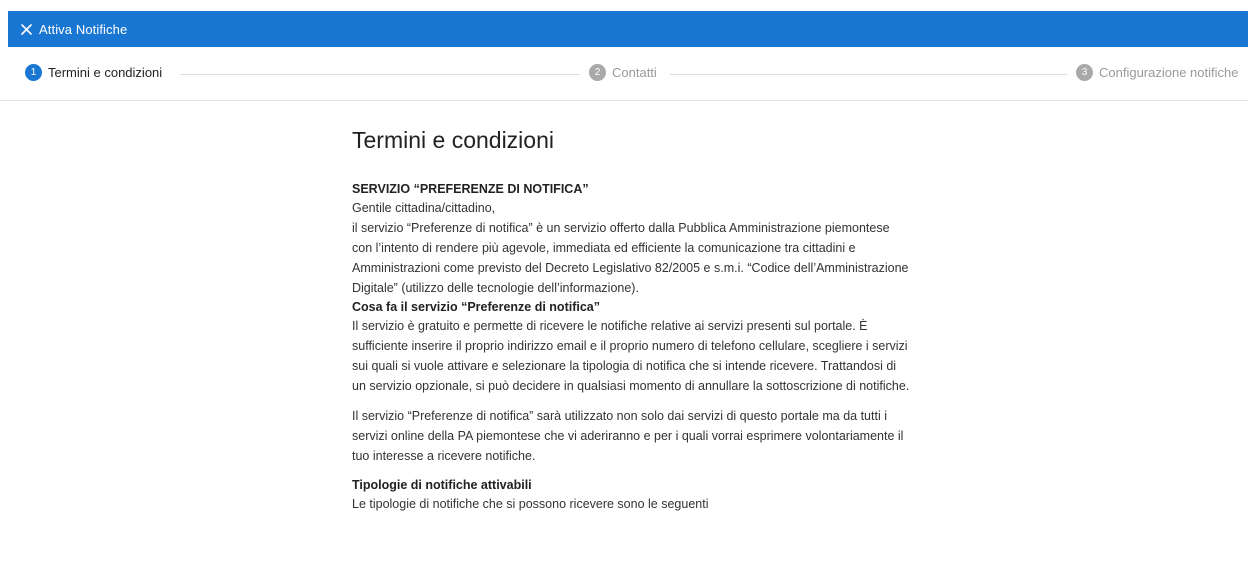 This screenshot has height=576, width=1248. Describe the element at coordinates (105, 72) in the screenshot. I see `step-label: Termini e condizioni` at that location.